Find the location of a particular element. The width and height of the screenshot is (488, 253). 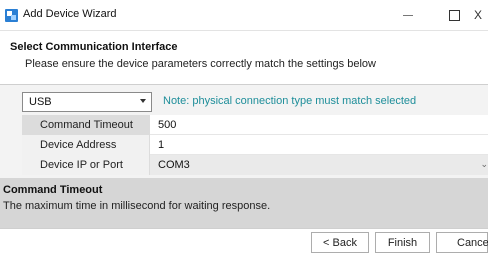

property-label-cell: Device IP or Port is located at coordinates (86, 165).